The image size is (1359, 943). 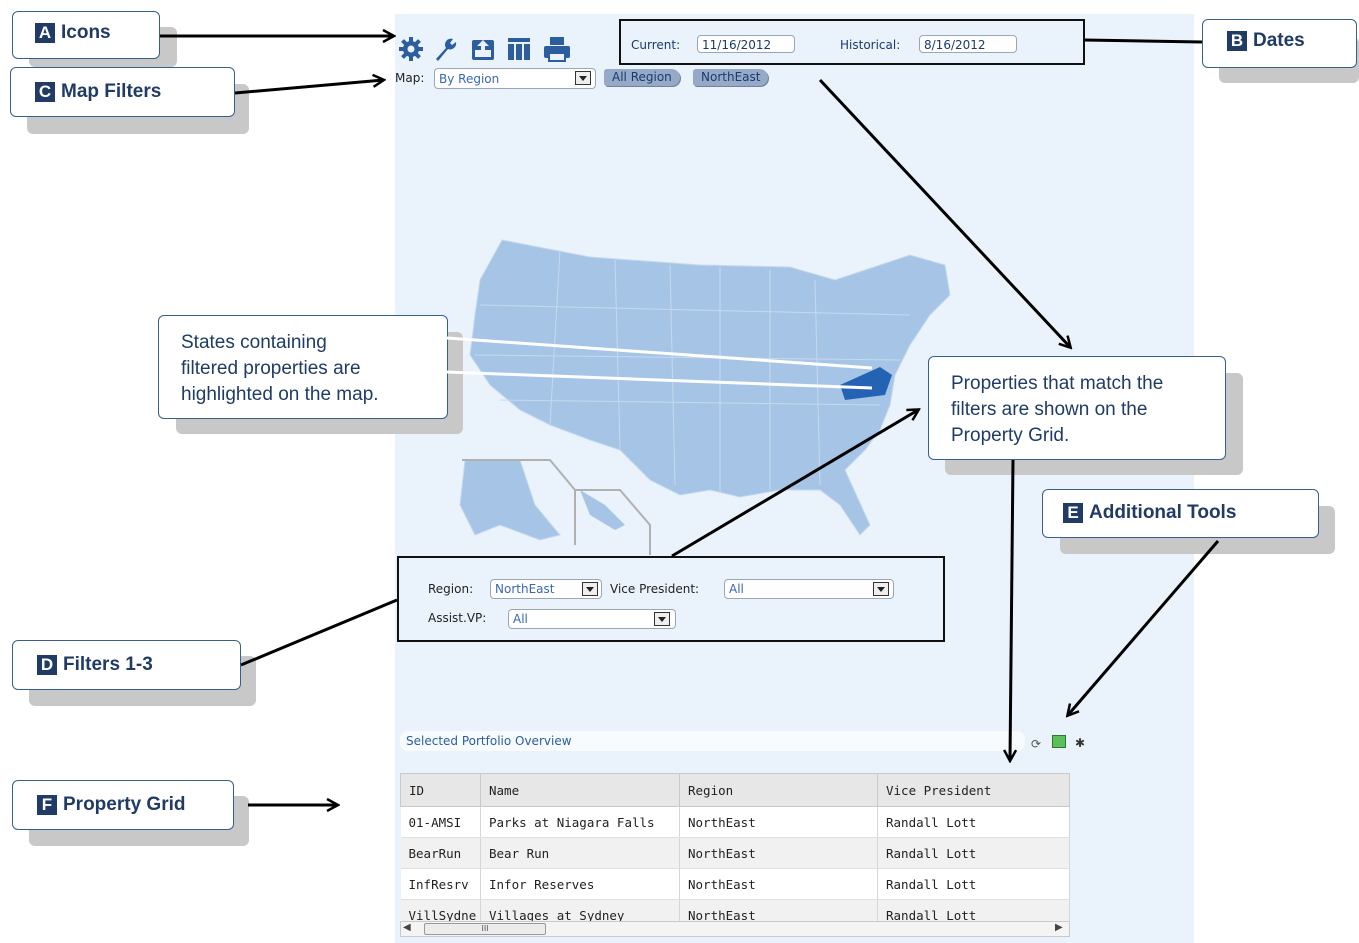 What do you see at coordinates (308, 87) in the screenshot?
I see `arrow-map-filters` at bounding box center [308, 87].